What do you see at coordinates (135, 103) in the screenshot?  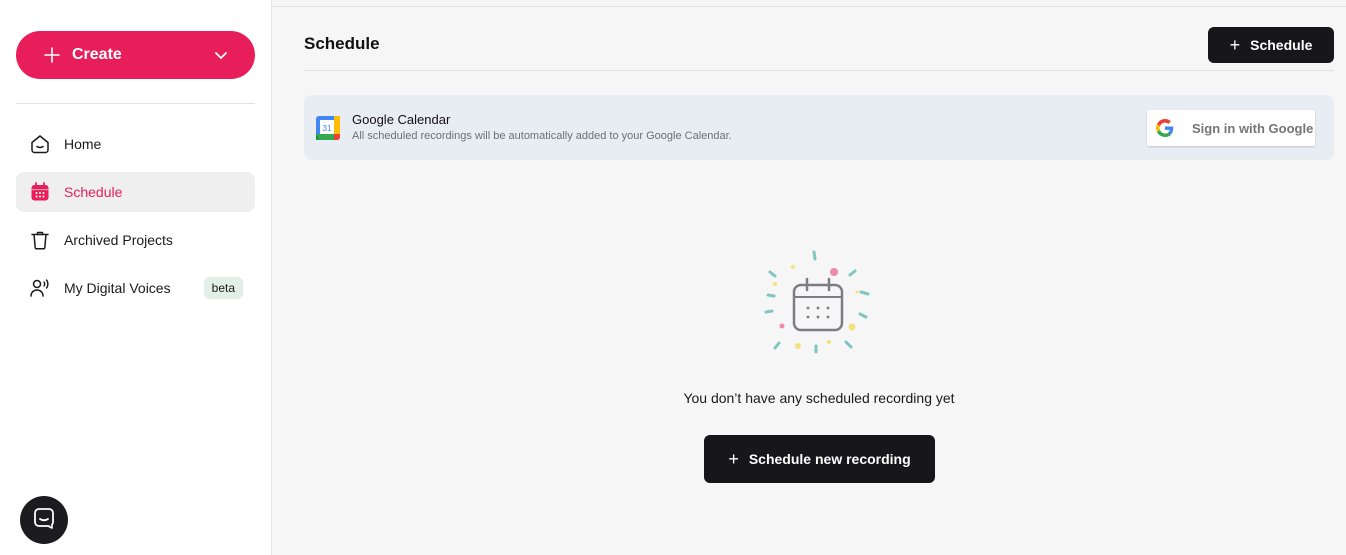 I see `sidebar-divider` at bounding box center [135, 103].